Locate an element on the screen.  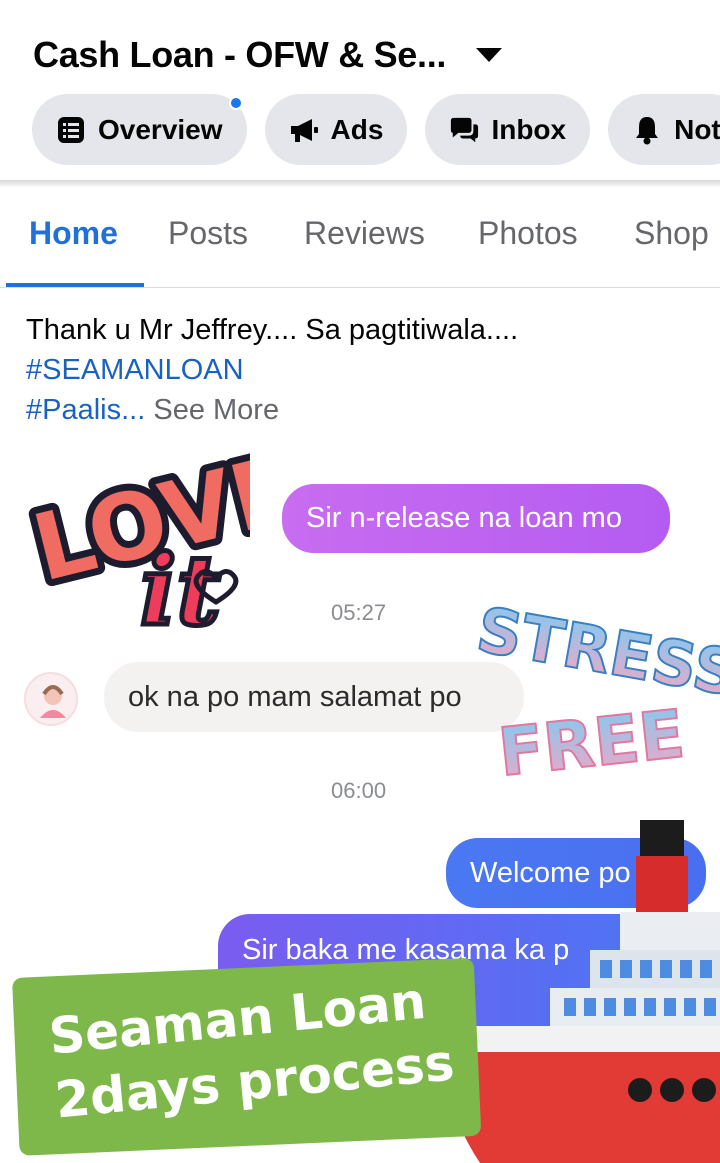
overview-button: Overview is located at coordinates (139, 129).